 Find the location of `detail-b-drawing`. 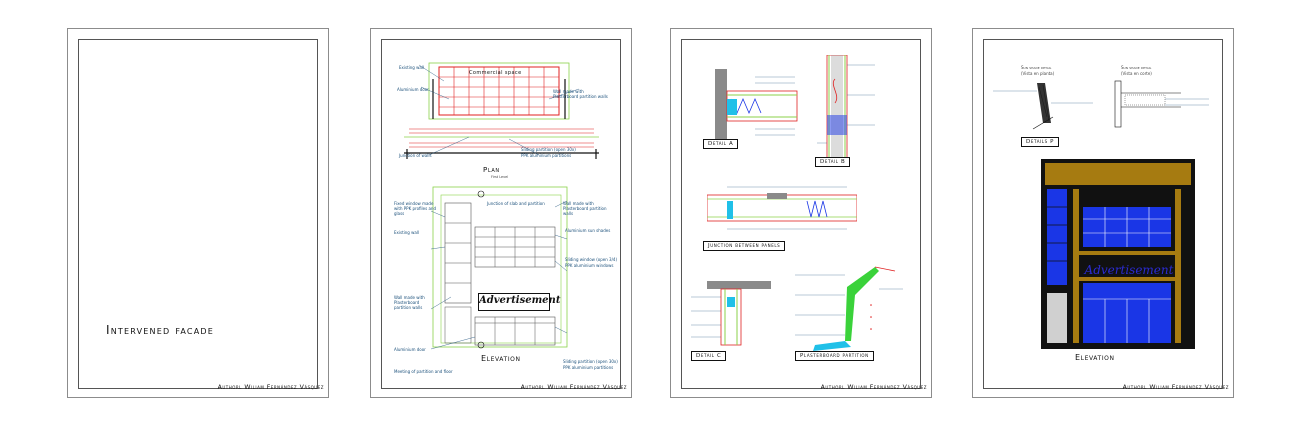

detail-b-drawing is located at coordinates (846, 109).